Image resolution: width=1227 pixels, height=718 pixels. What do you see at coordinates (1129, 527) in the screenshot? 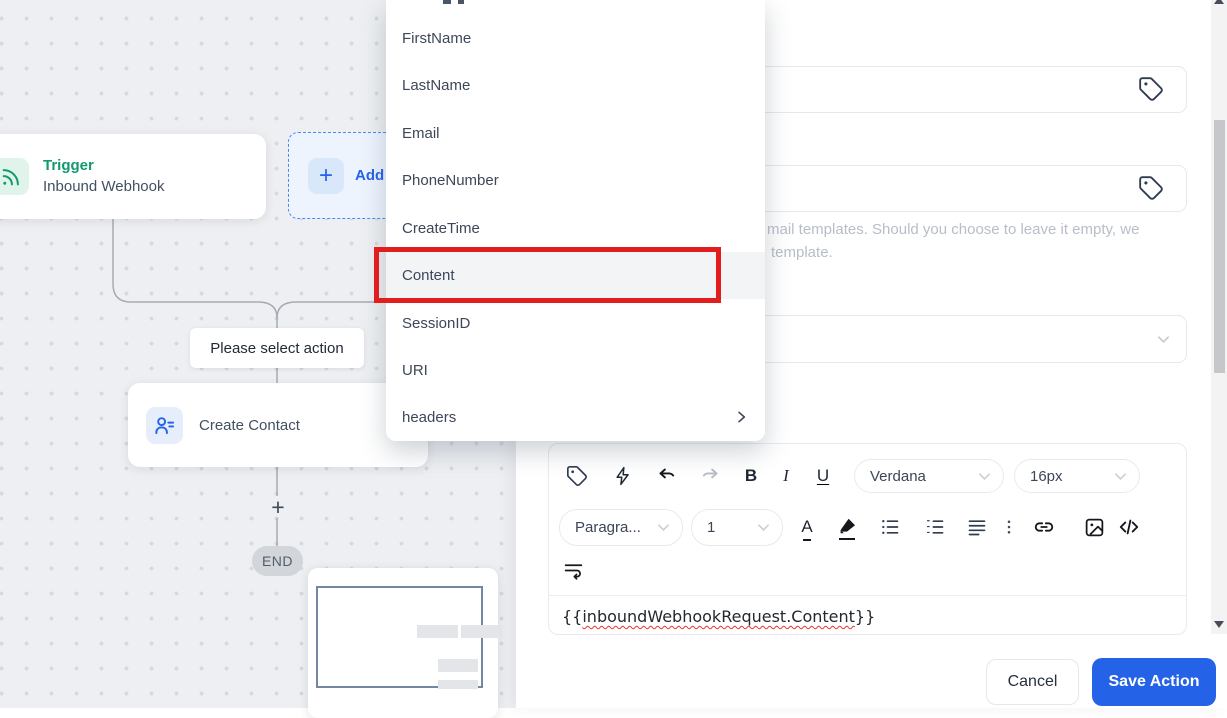
I see `code-icon` at bounding box center [1129, 527].